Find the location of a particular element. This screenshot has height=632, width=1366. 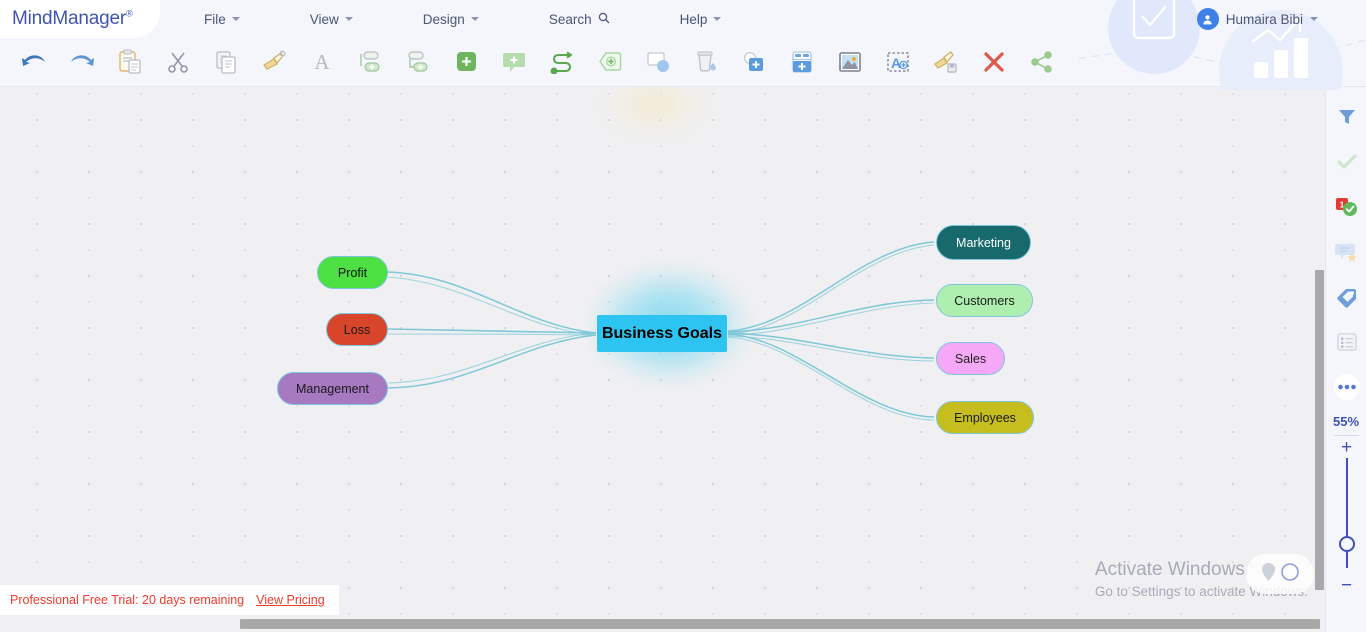

delete-button is located at coordinates (994, 62).